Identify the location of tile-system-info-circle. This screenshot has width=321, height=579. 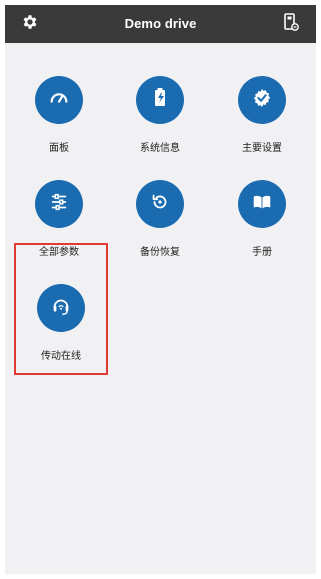
(160, 100).